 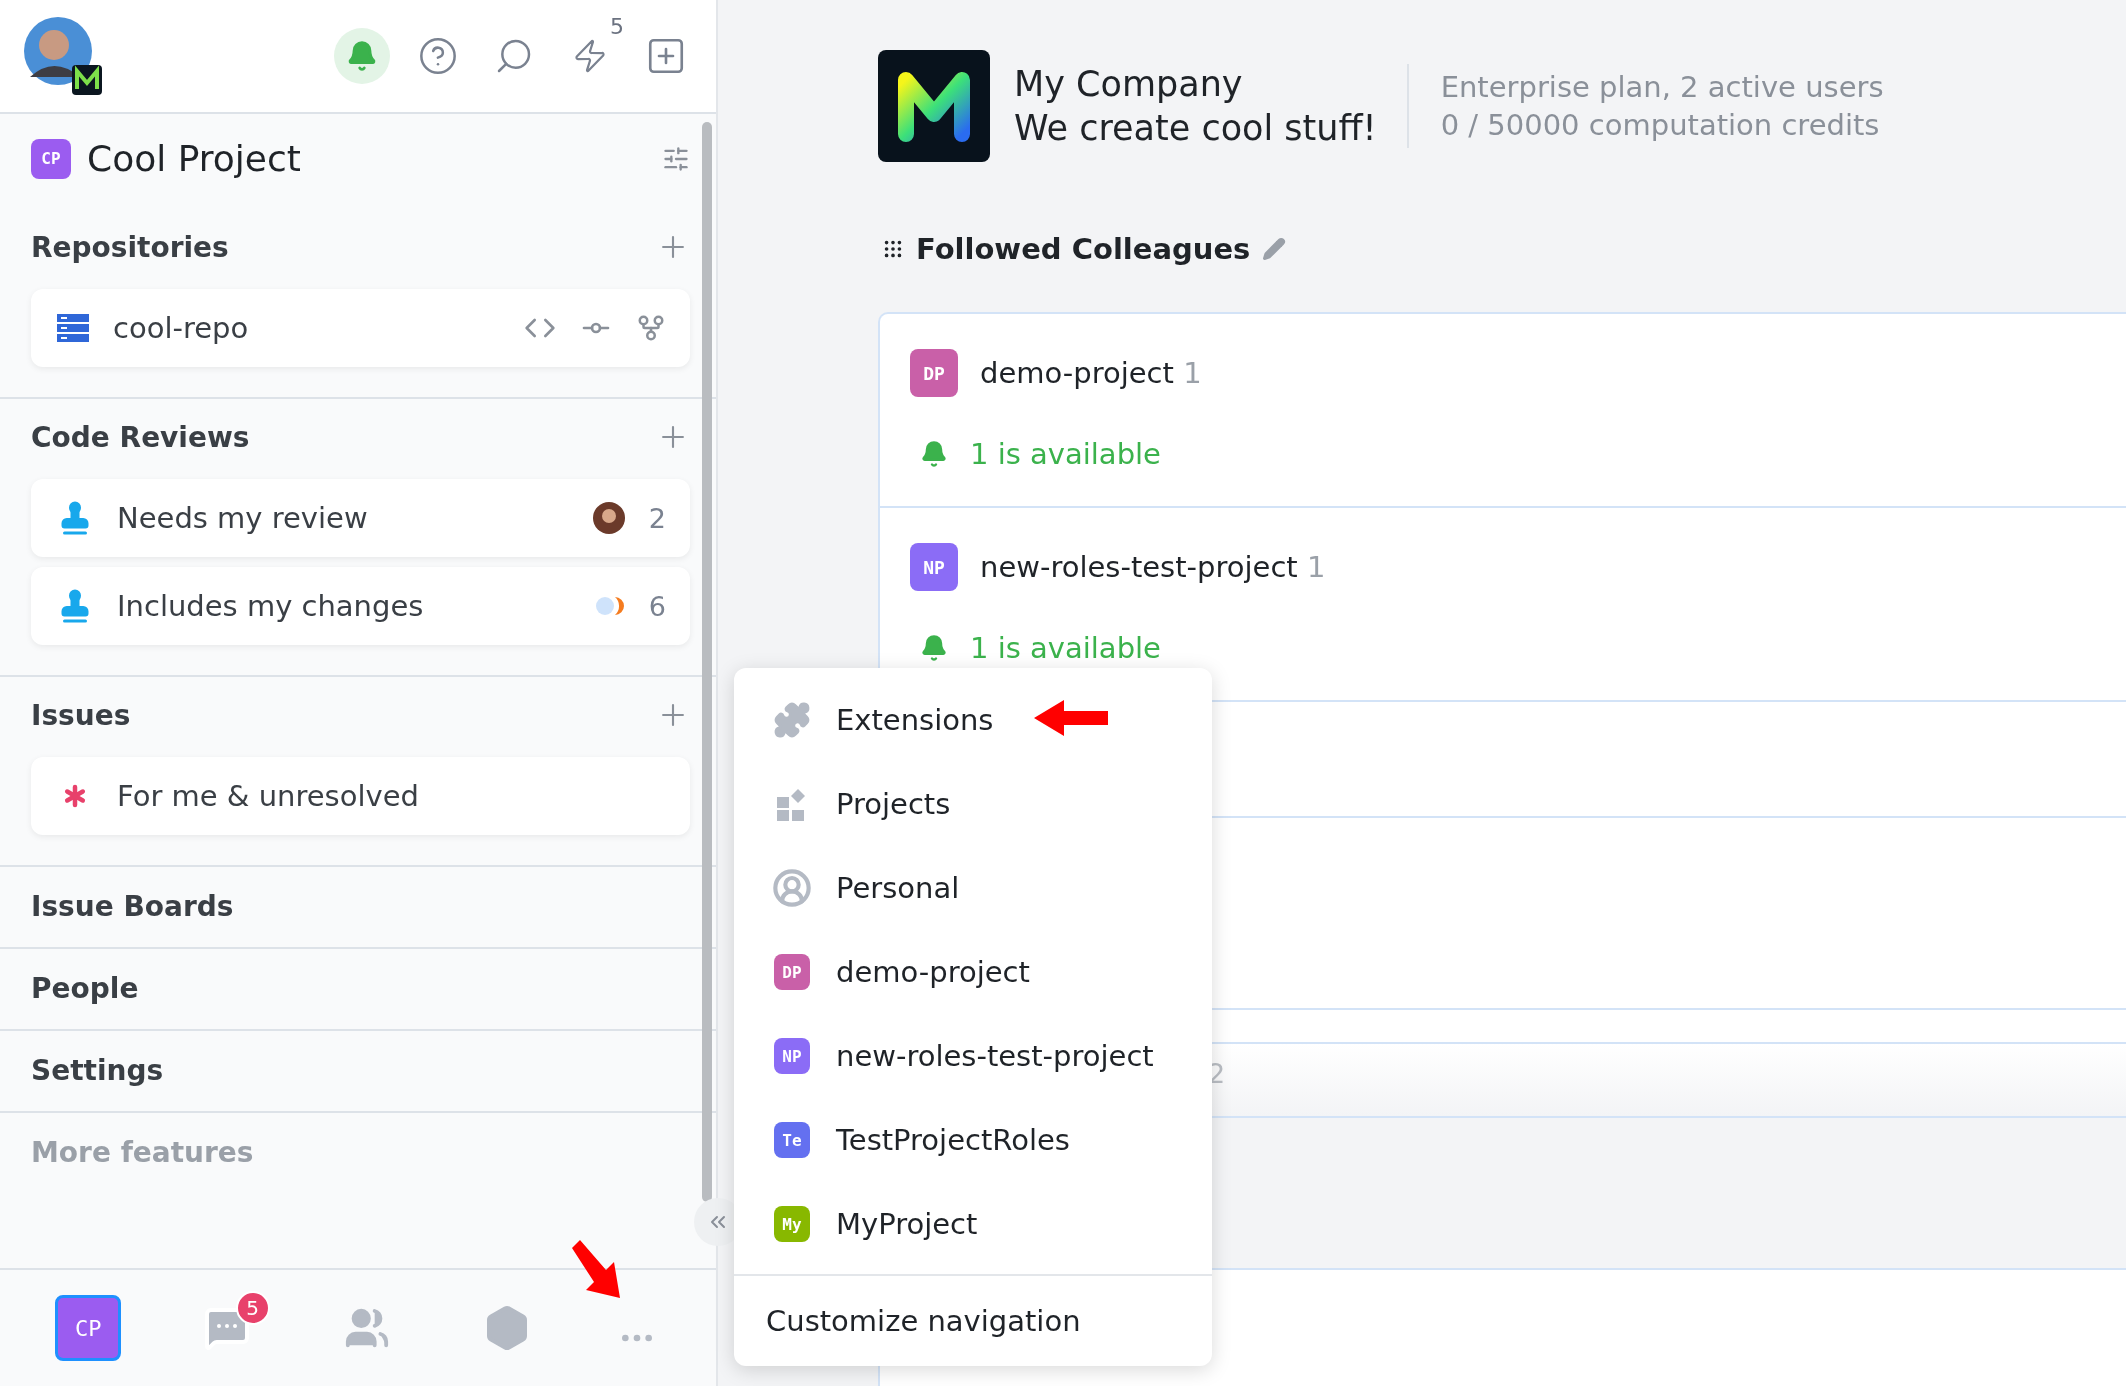 What do you see at coordinates (1083, 249) in the screenshot?
I see `section-title: Followed Colleagues` at bounding box center [1083, 249].